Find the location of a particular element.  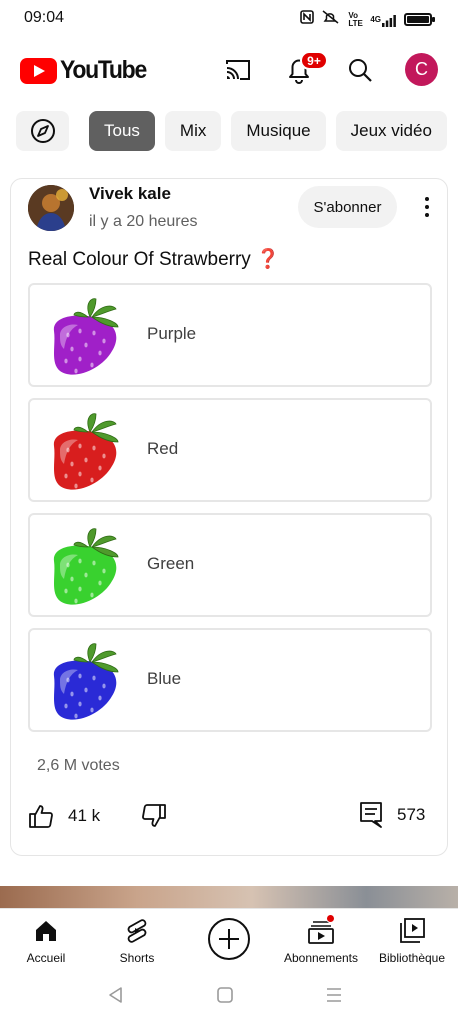

home-icon is located at coordinates (46, 931).